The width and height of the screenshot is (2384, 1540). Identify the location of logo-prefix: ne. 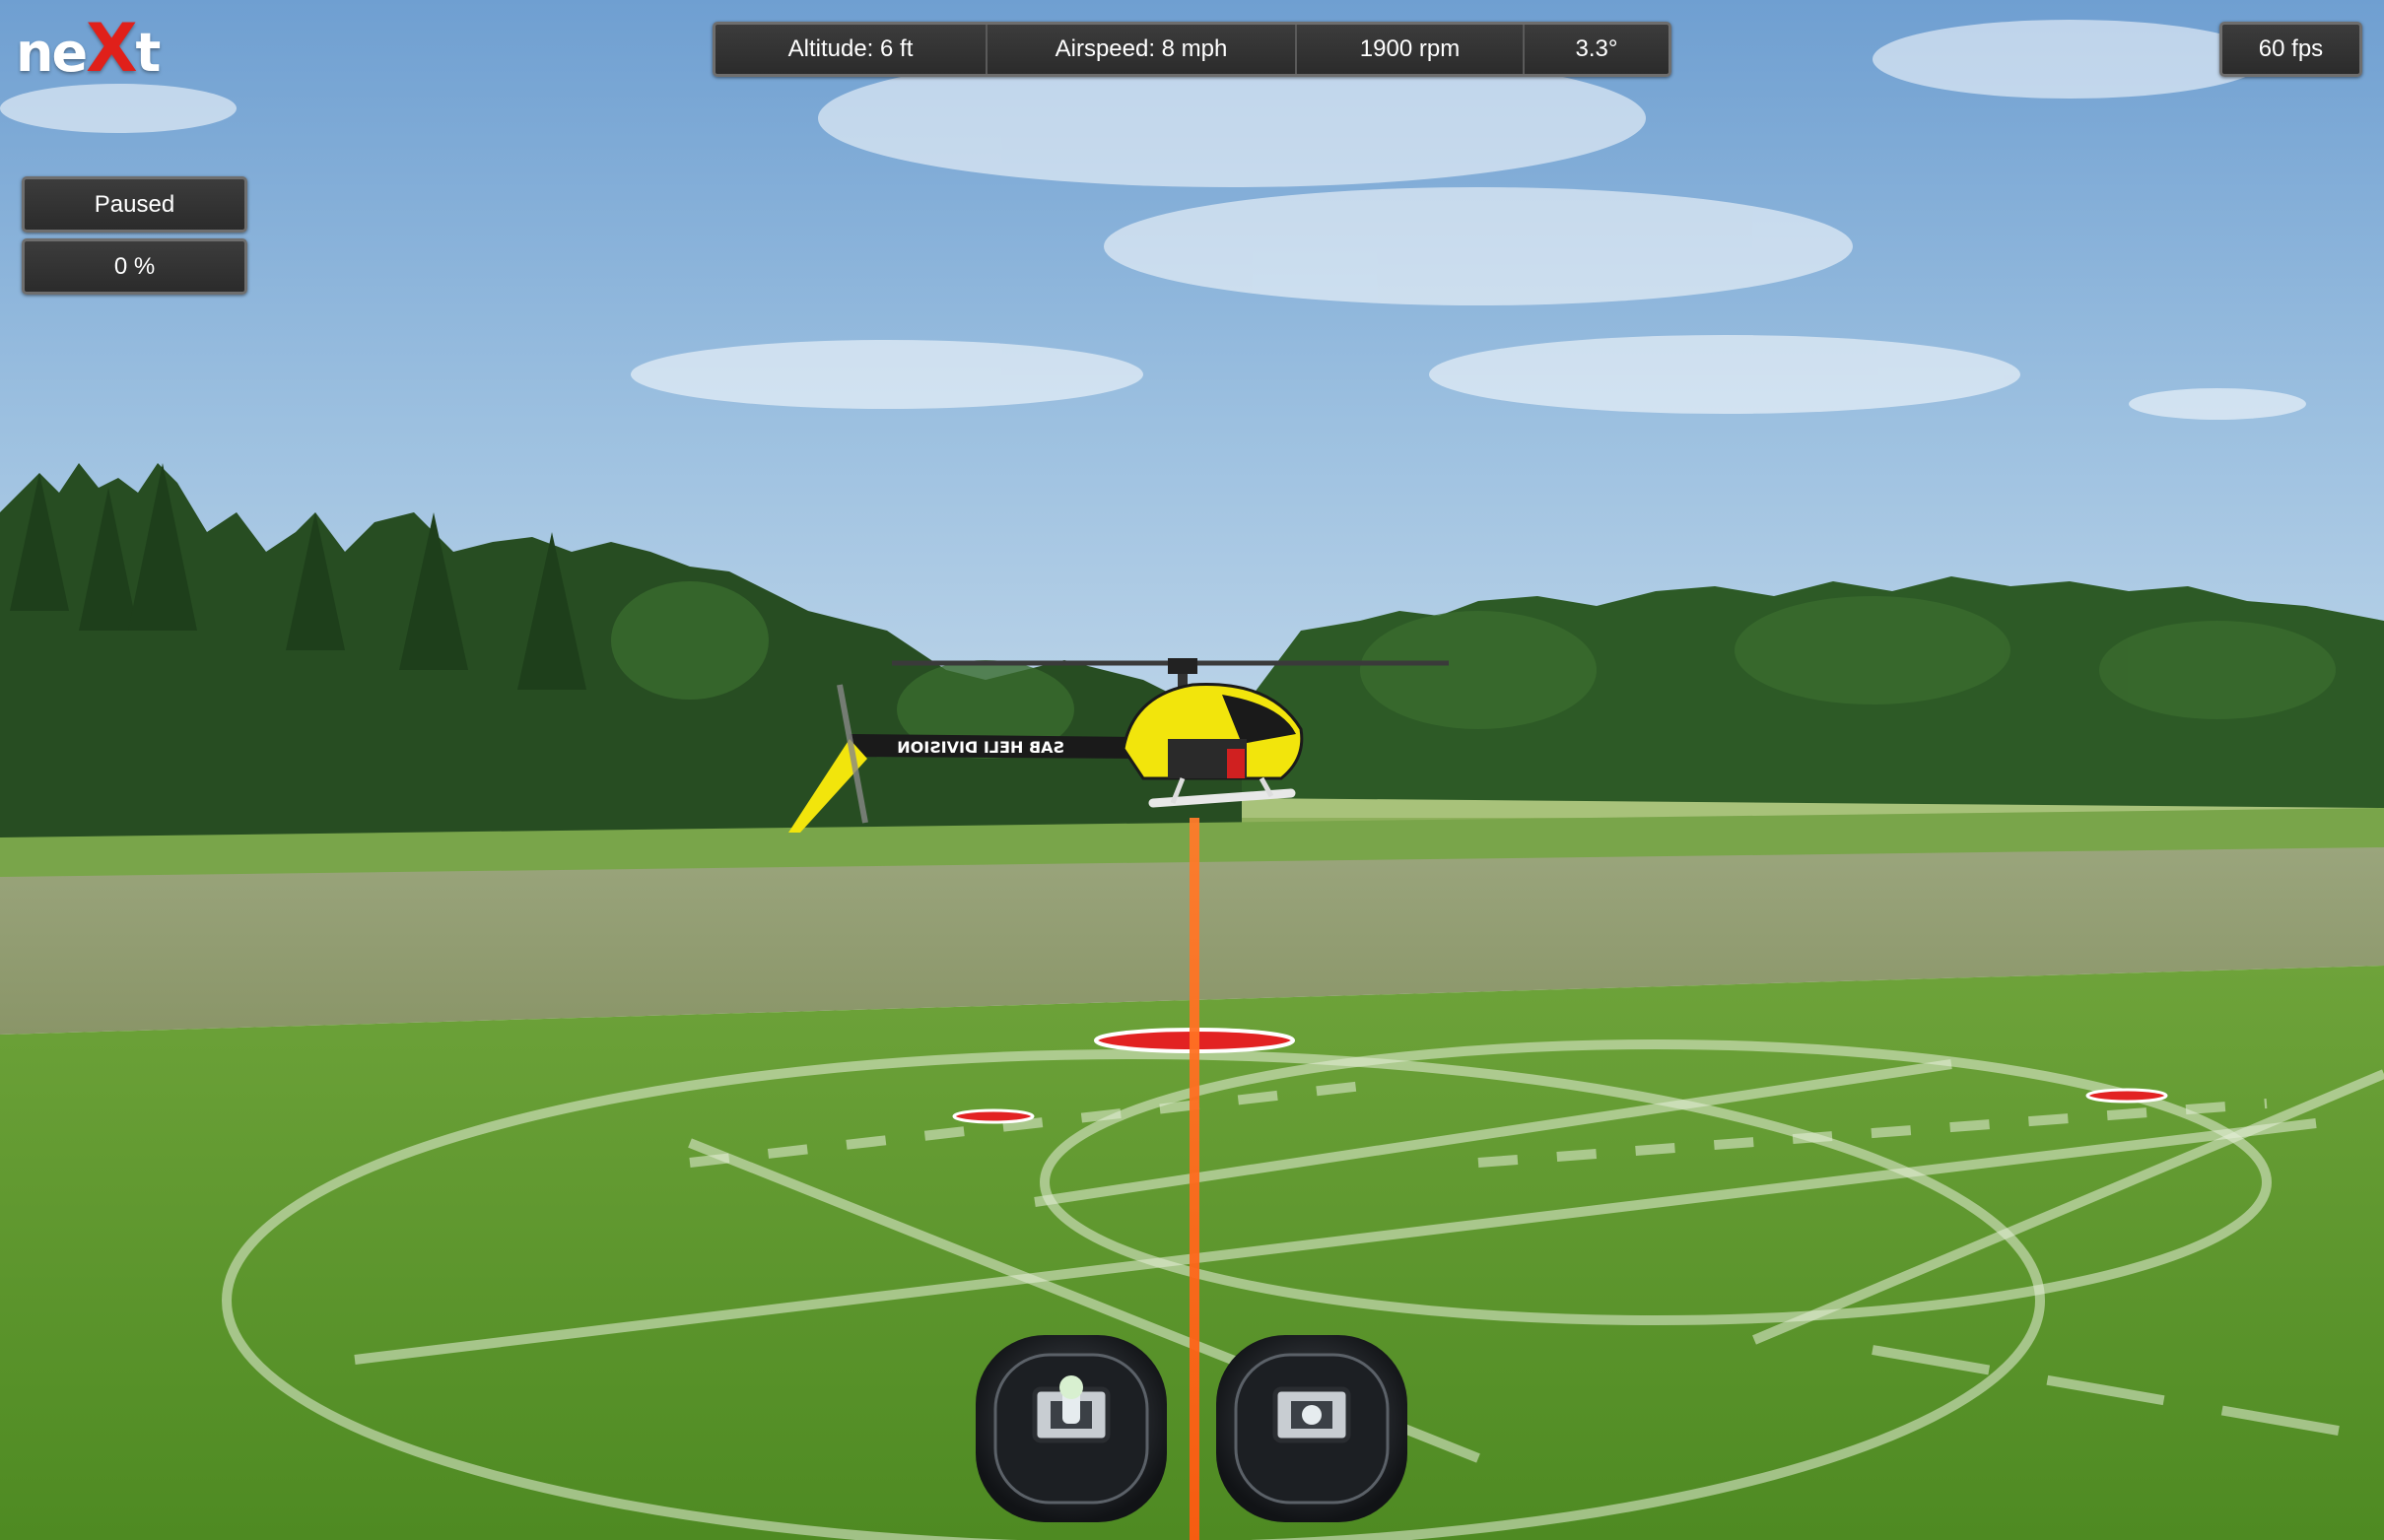
(52, 53).